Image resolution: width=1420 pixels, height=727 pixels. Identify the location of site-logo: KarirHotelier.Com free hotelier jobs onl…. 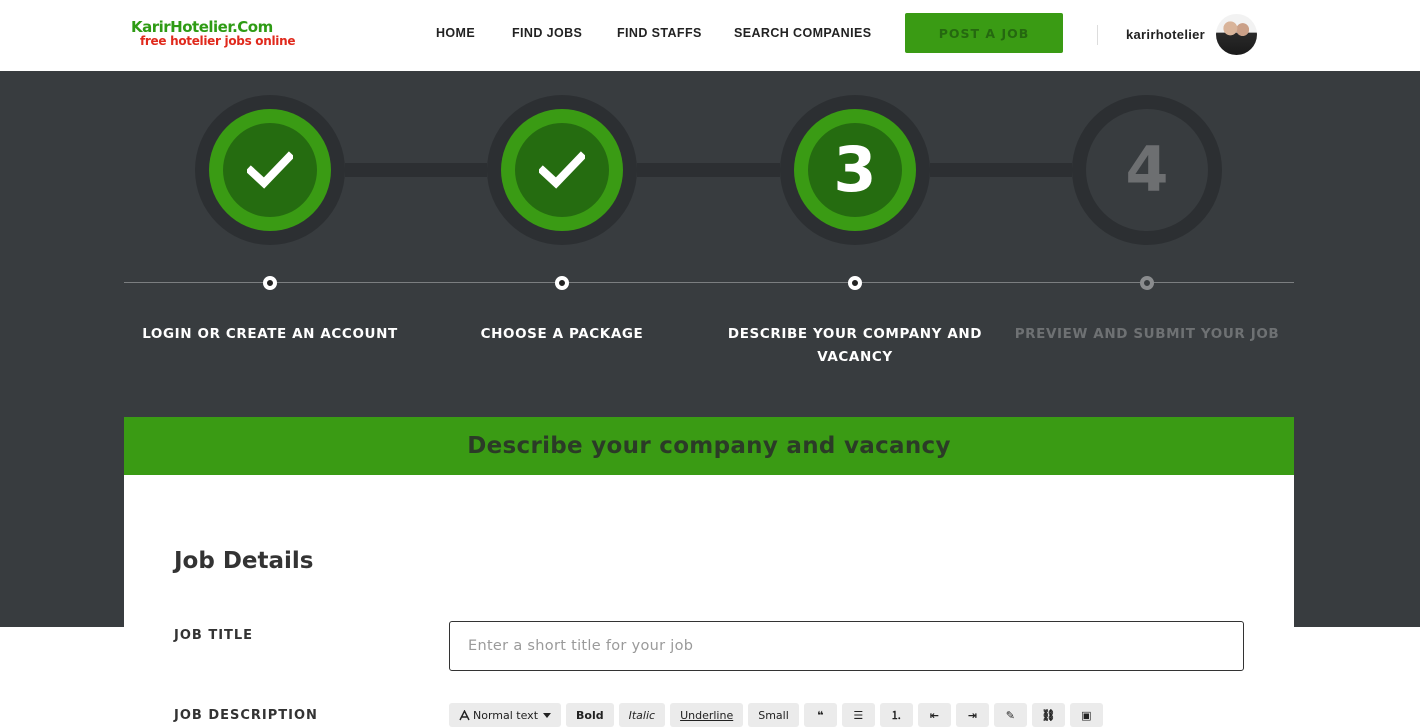
(216, 35).